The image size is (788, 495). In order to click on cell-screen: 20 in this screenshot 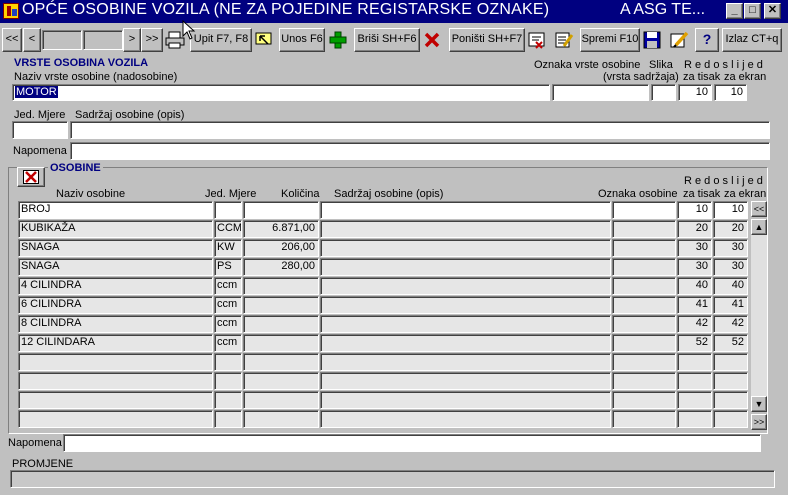, I will do `click(730, 229)`.